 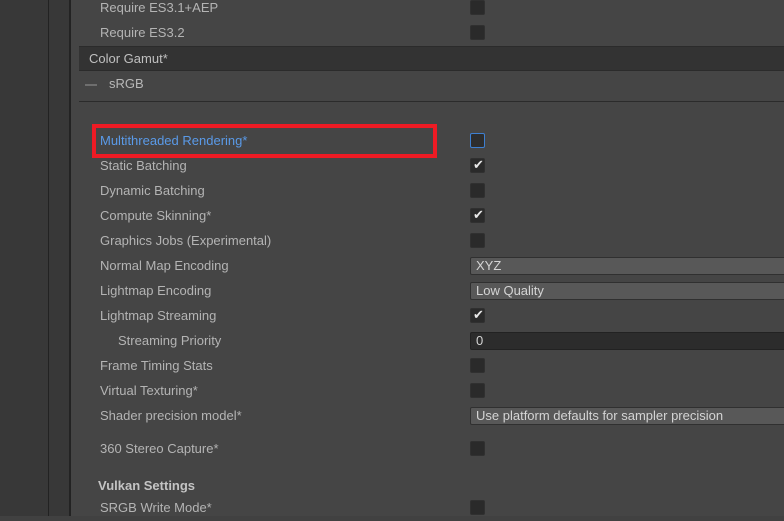 What do you see at coordinates (186, 240) in the screenshot?
I see `row-label: Graphics Jobs (Experimental)` at bounding box center [186, 240].